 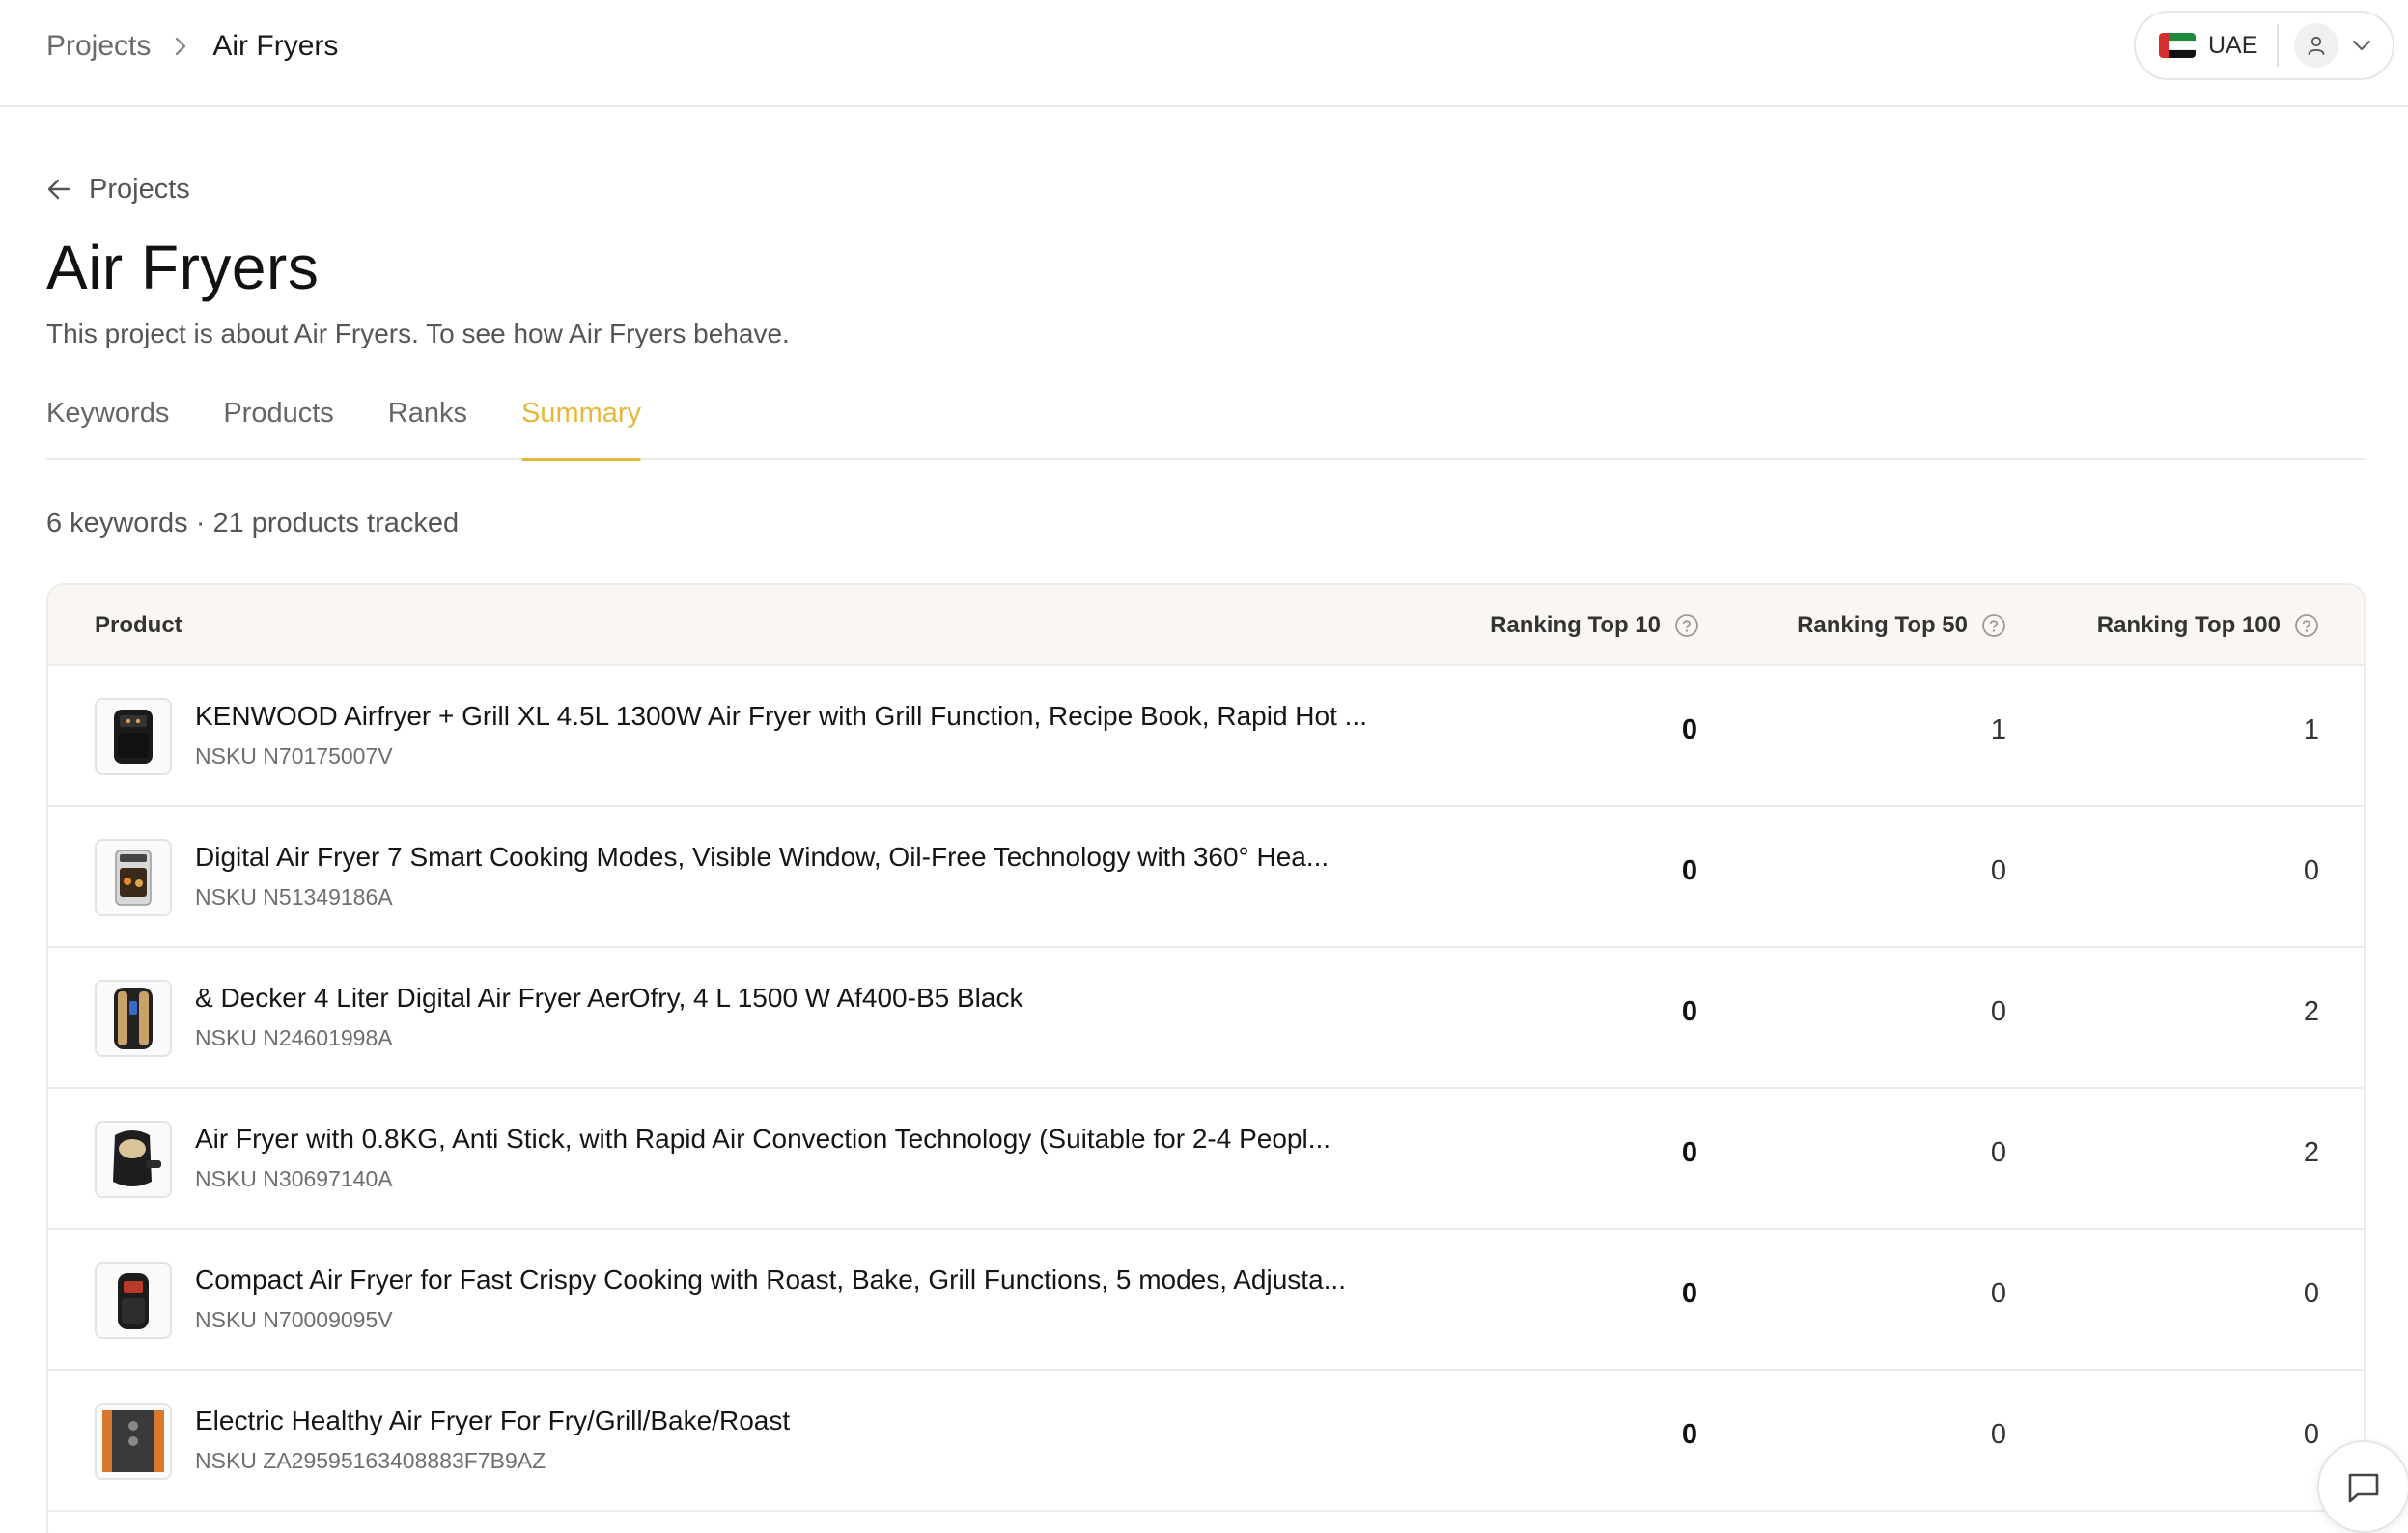 I want to click on tab-summary: Summary, so click(x=581, y=424).